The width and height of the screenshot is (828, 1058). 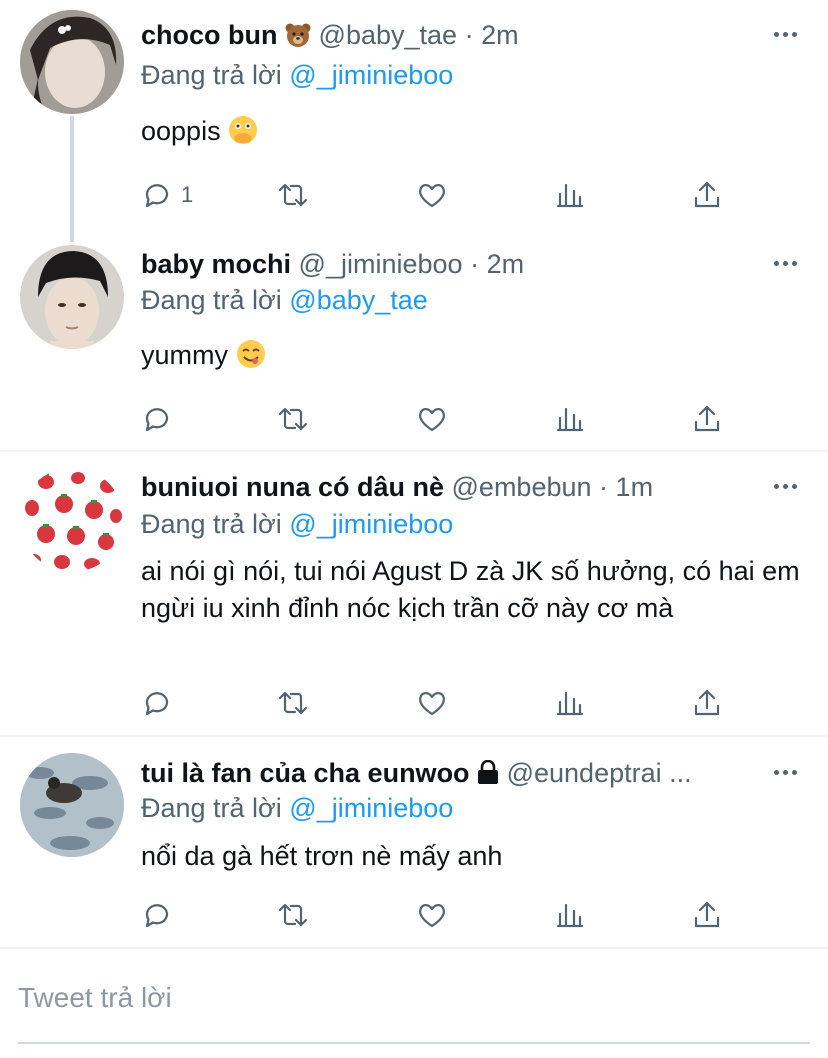 What do you see at coordinates (251, 354) in the screenshot?
I see `face-savoring-food-emoji` at bounding box center [251, 354].